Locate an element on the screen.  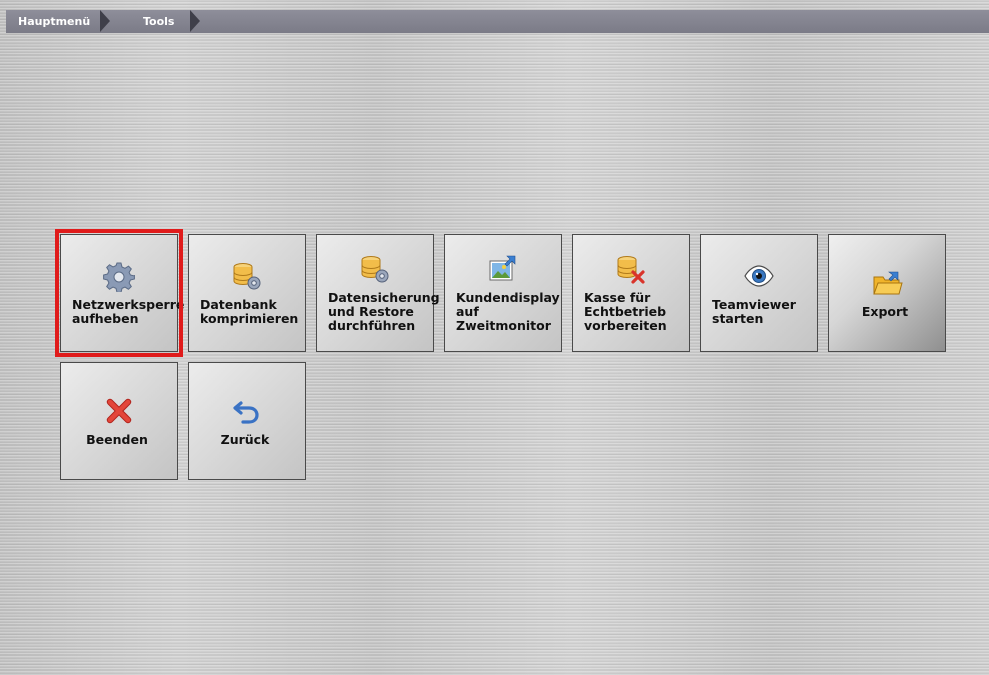
picture-export-icon is located at coordinates (502, 268).